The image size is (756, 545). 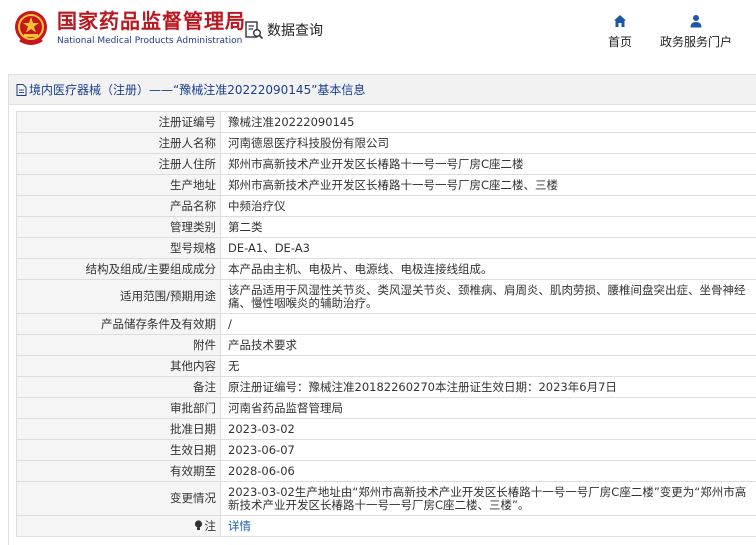 I want to click on table-row: 生效日期 2023-06-07, so click(x=386, y=450).